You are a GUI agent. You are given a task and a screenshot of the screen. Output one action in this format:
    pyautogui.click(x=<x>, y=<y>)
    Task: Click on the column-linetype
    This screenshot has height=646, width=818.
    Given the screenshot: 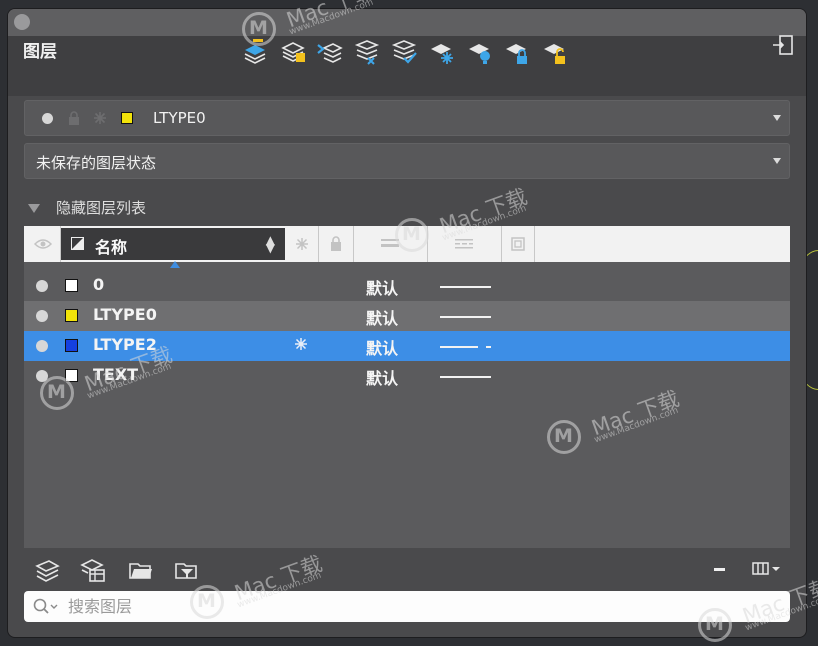 What is the action you would take?
    pyautogui.click(x=391, y=244)
    